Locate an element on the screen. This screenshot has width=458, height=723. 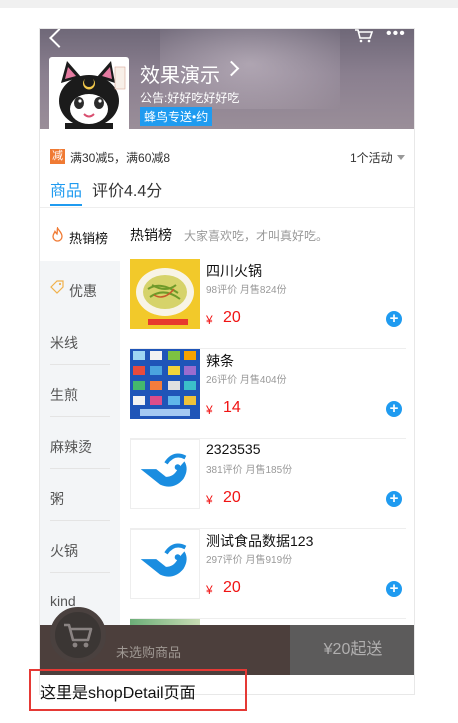
food-price: 14 is located at coordinates (232, 407).